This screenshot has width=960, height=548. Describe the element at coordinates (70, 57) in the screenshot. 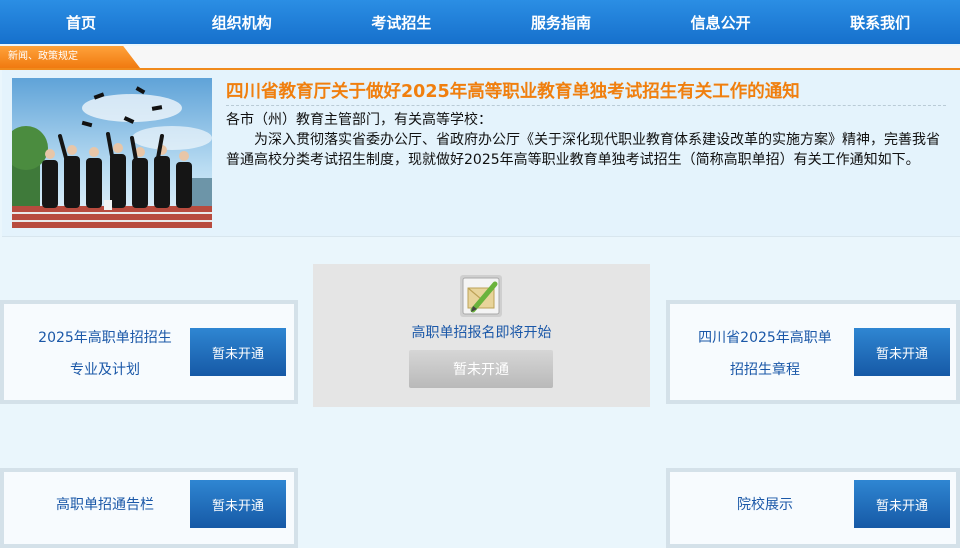

I see `notice-tab: 新闻、政策规定` at that location.